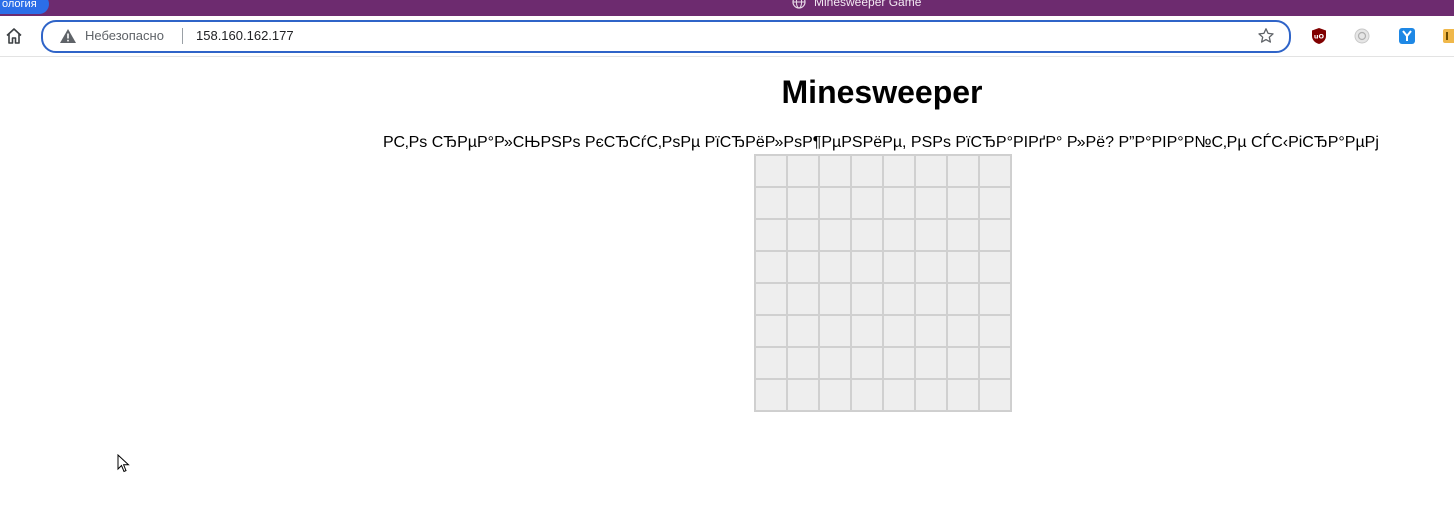  Describe the element at coordinates (14, 36) in the screenshot. I see `home-icon` at that location.